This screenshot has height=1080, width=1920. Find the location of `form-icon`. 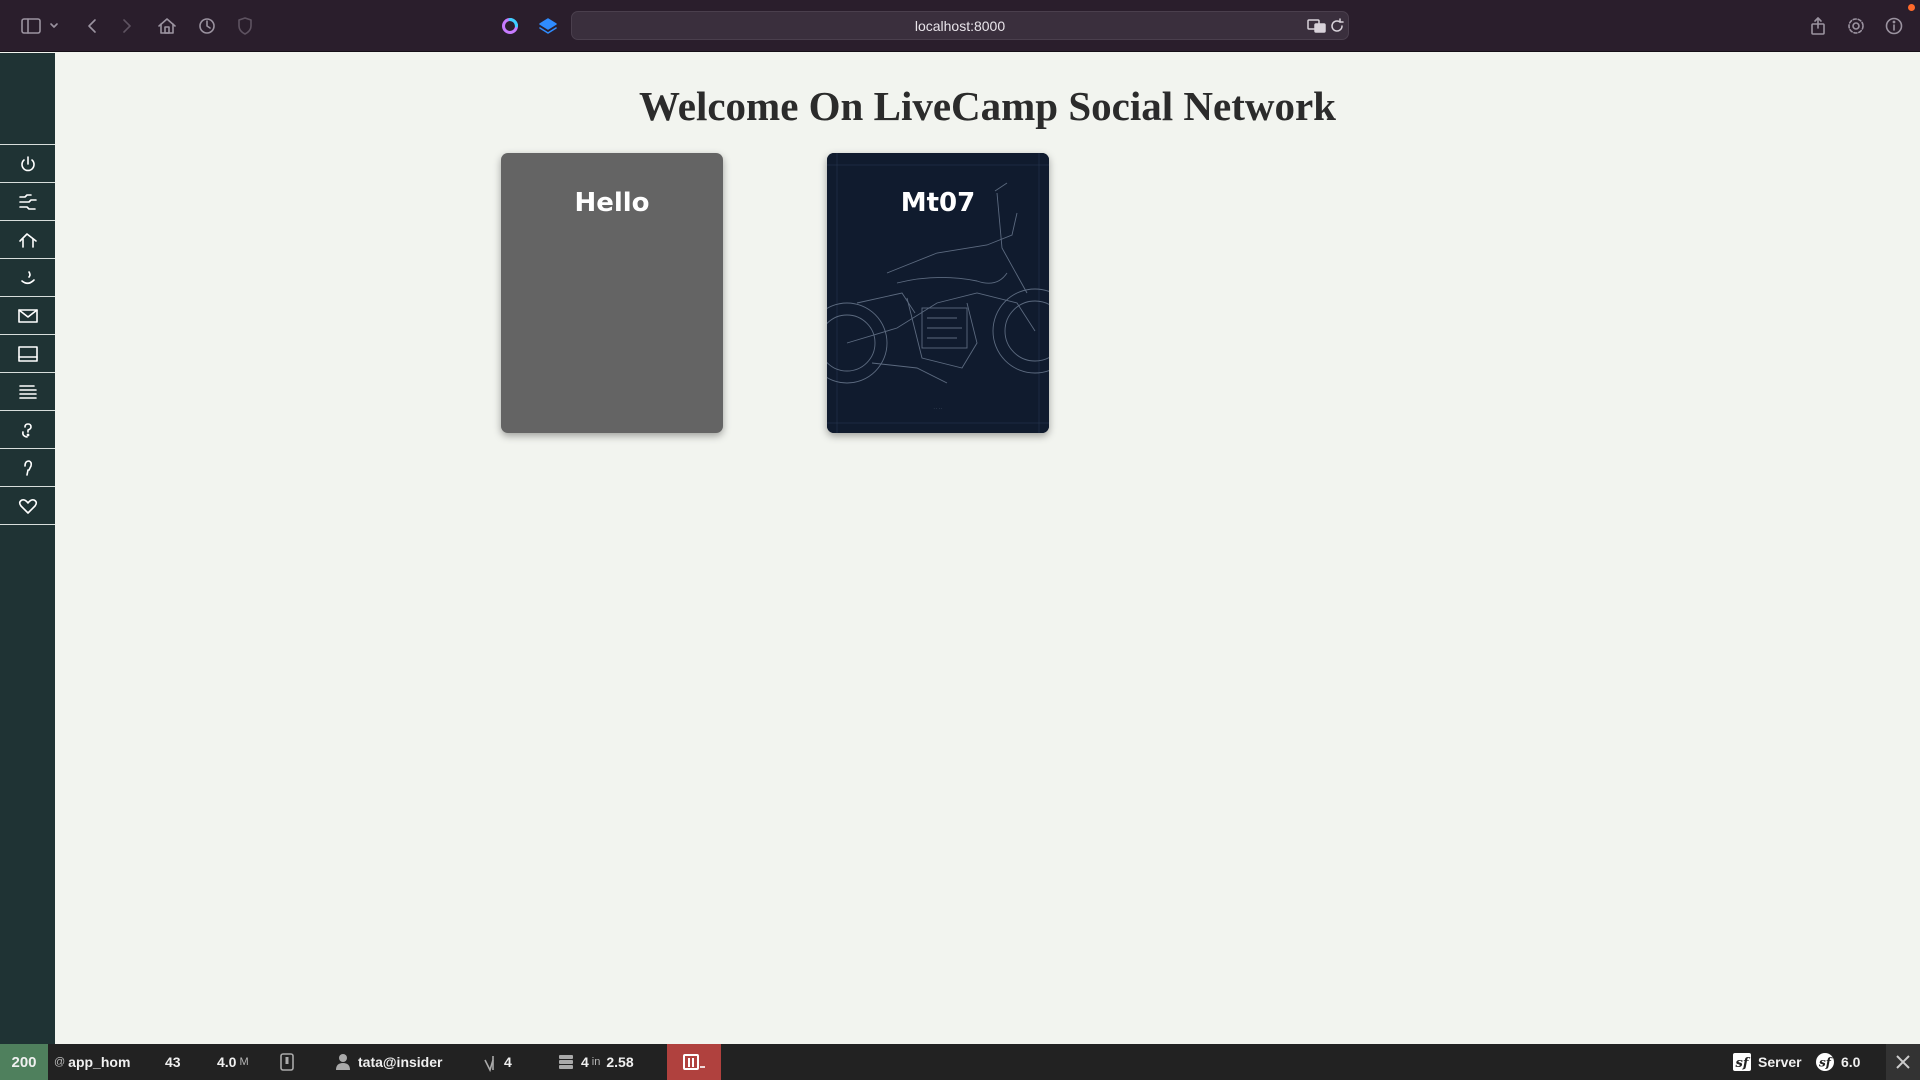

form-icon is located at coordinates (287, 1062).